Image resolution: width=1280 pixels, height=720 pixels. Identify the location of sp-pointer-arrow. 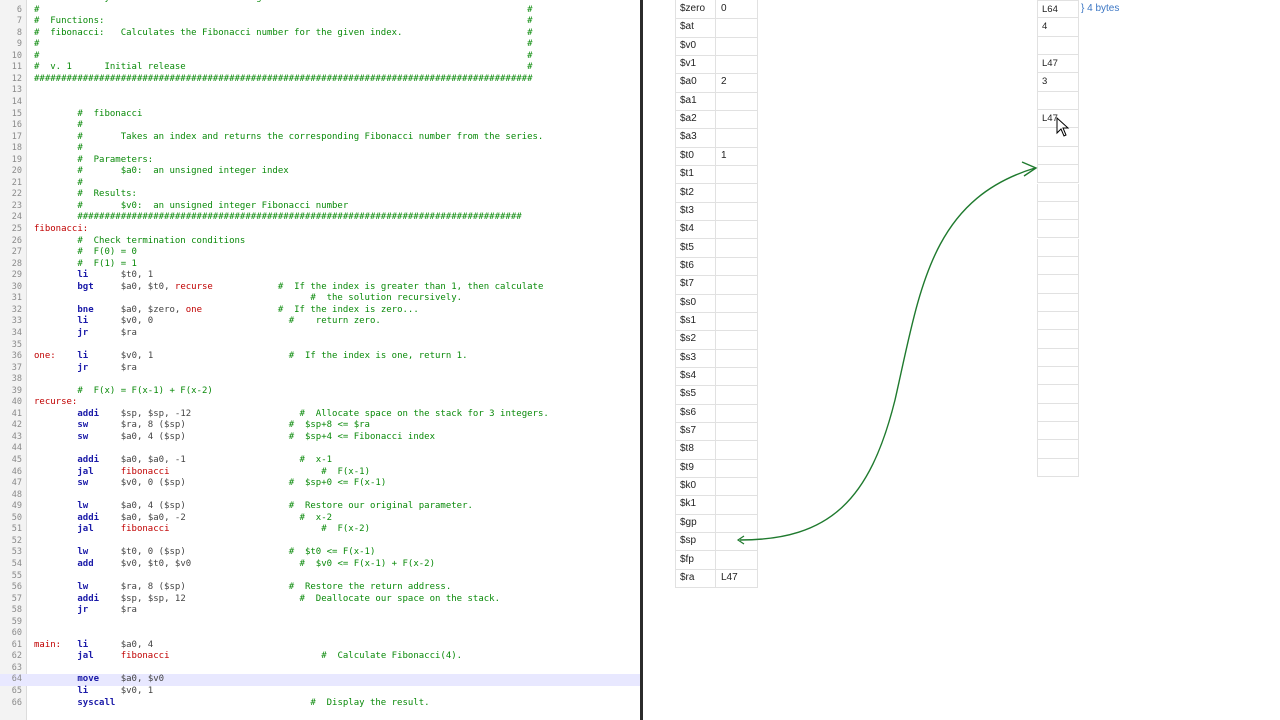
(887, 354).